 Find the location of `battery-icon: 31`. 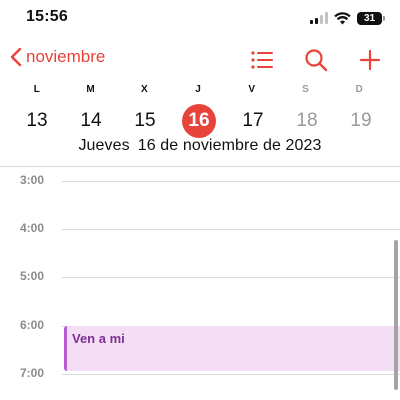

battery-icon: 31 is located at coordinates (371, 18).